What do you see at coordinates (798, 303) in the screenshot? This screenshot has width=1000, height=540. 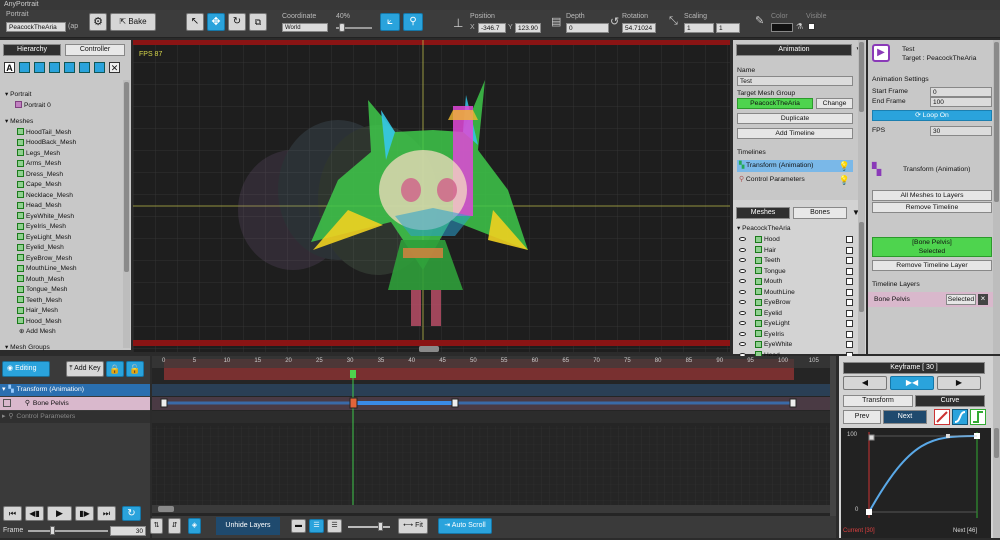 I see `layer-item: EyeBrow` at bounding box center [798, 303].